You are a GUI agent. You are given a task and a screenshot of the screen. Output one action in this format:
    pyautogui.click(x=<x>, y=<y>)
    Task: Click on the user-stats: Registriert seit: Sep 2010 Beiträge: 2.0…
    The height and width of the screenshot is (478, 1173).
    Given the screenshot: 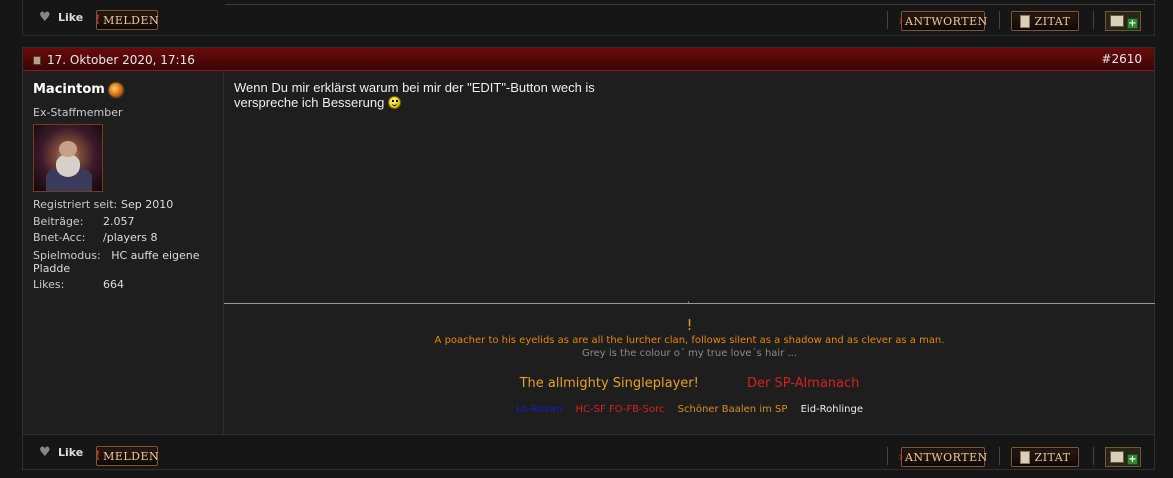 What is the action you would take?
    pyautogui.click(x=123, y=245)
    